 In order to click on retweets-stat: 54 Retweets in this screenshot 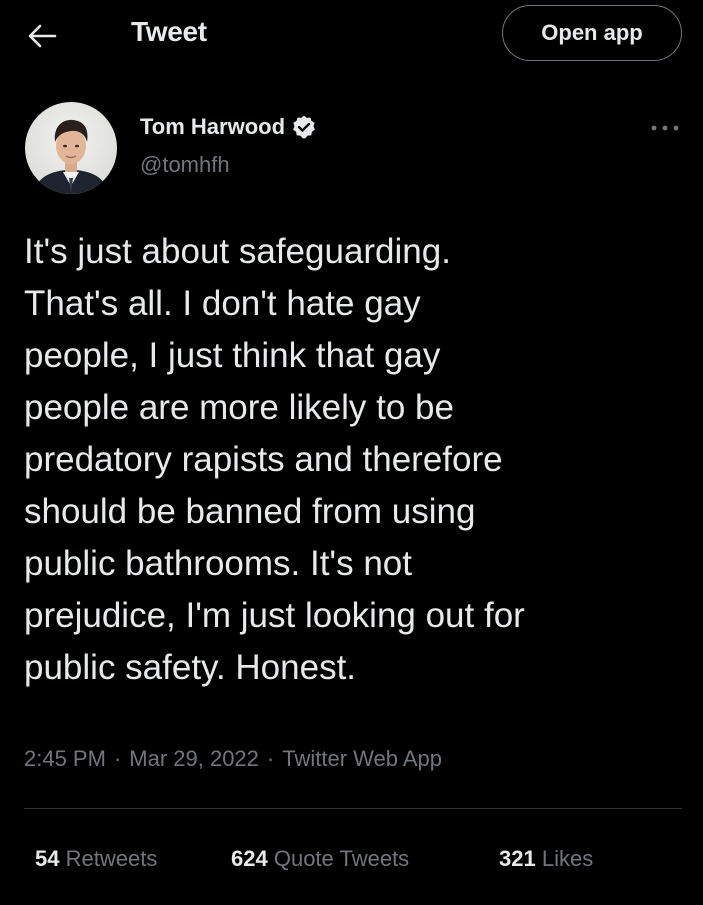, I will do `click(133, 859)`.